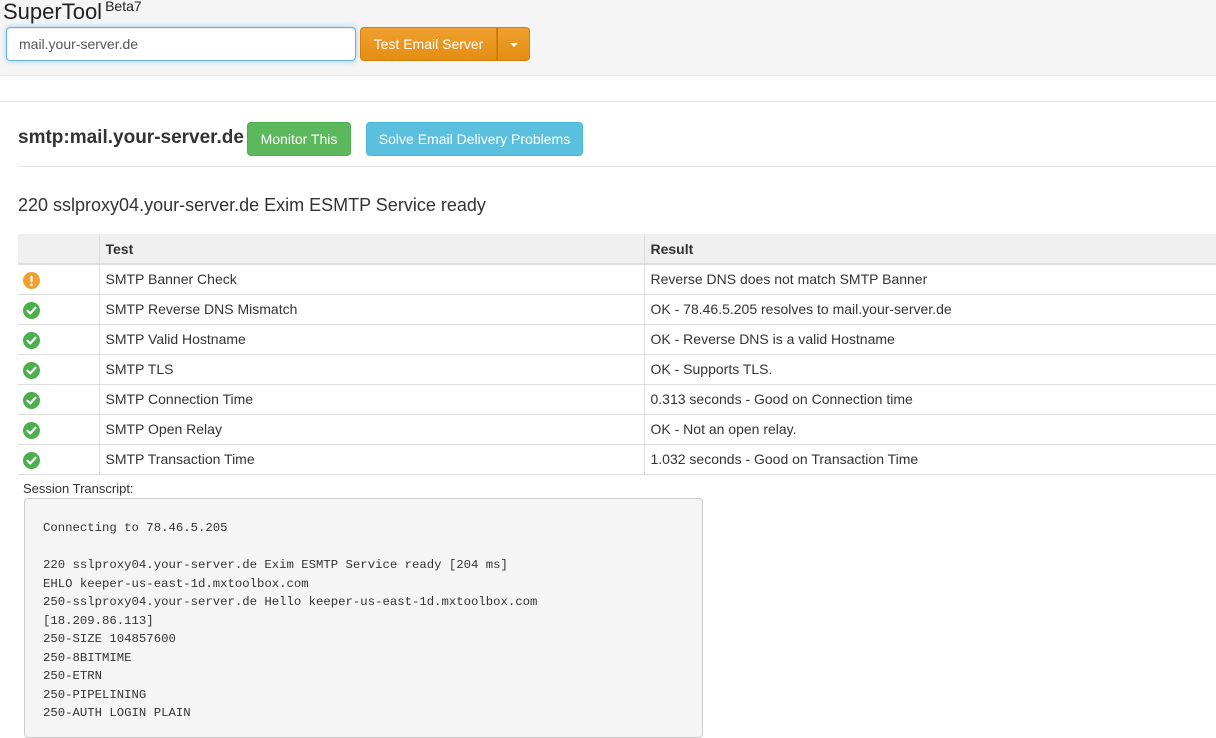 The image size is (1216, 738). Describe the element at coordinates (363, 547) in the screenshot. I see `transcript-line` at that location.